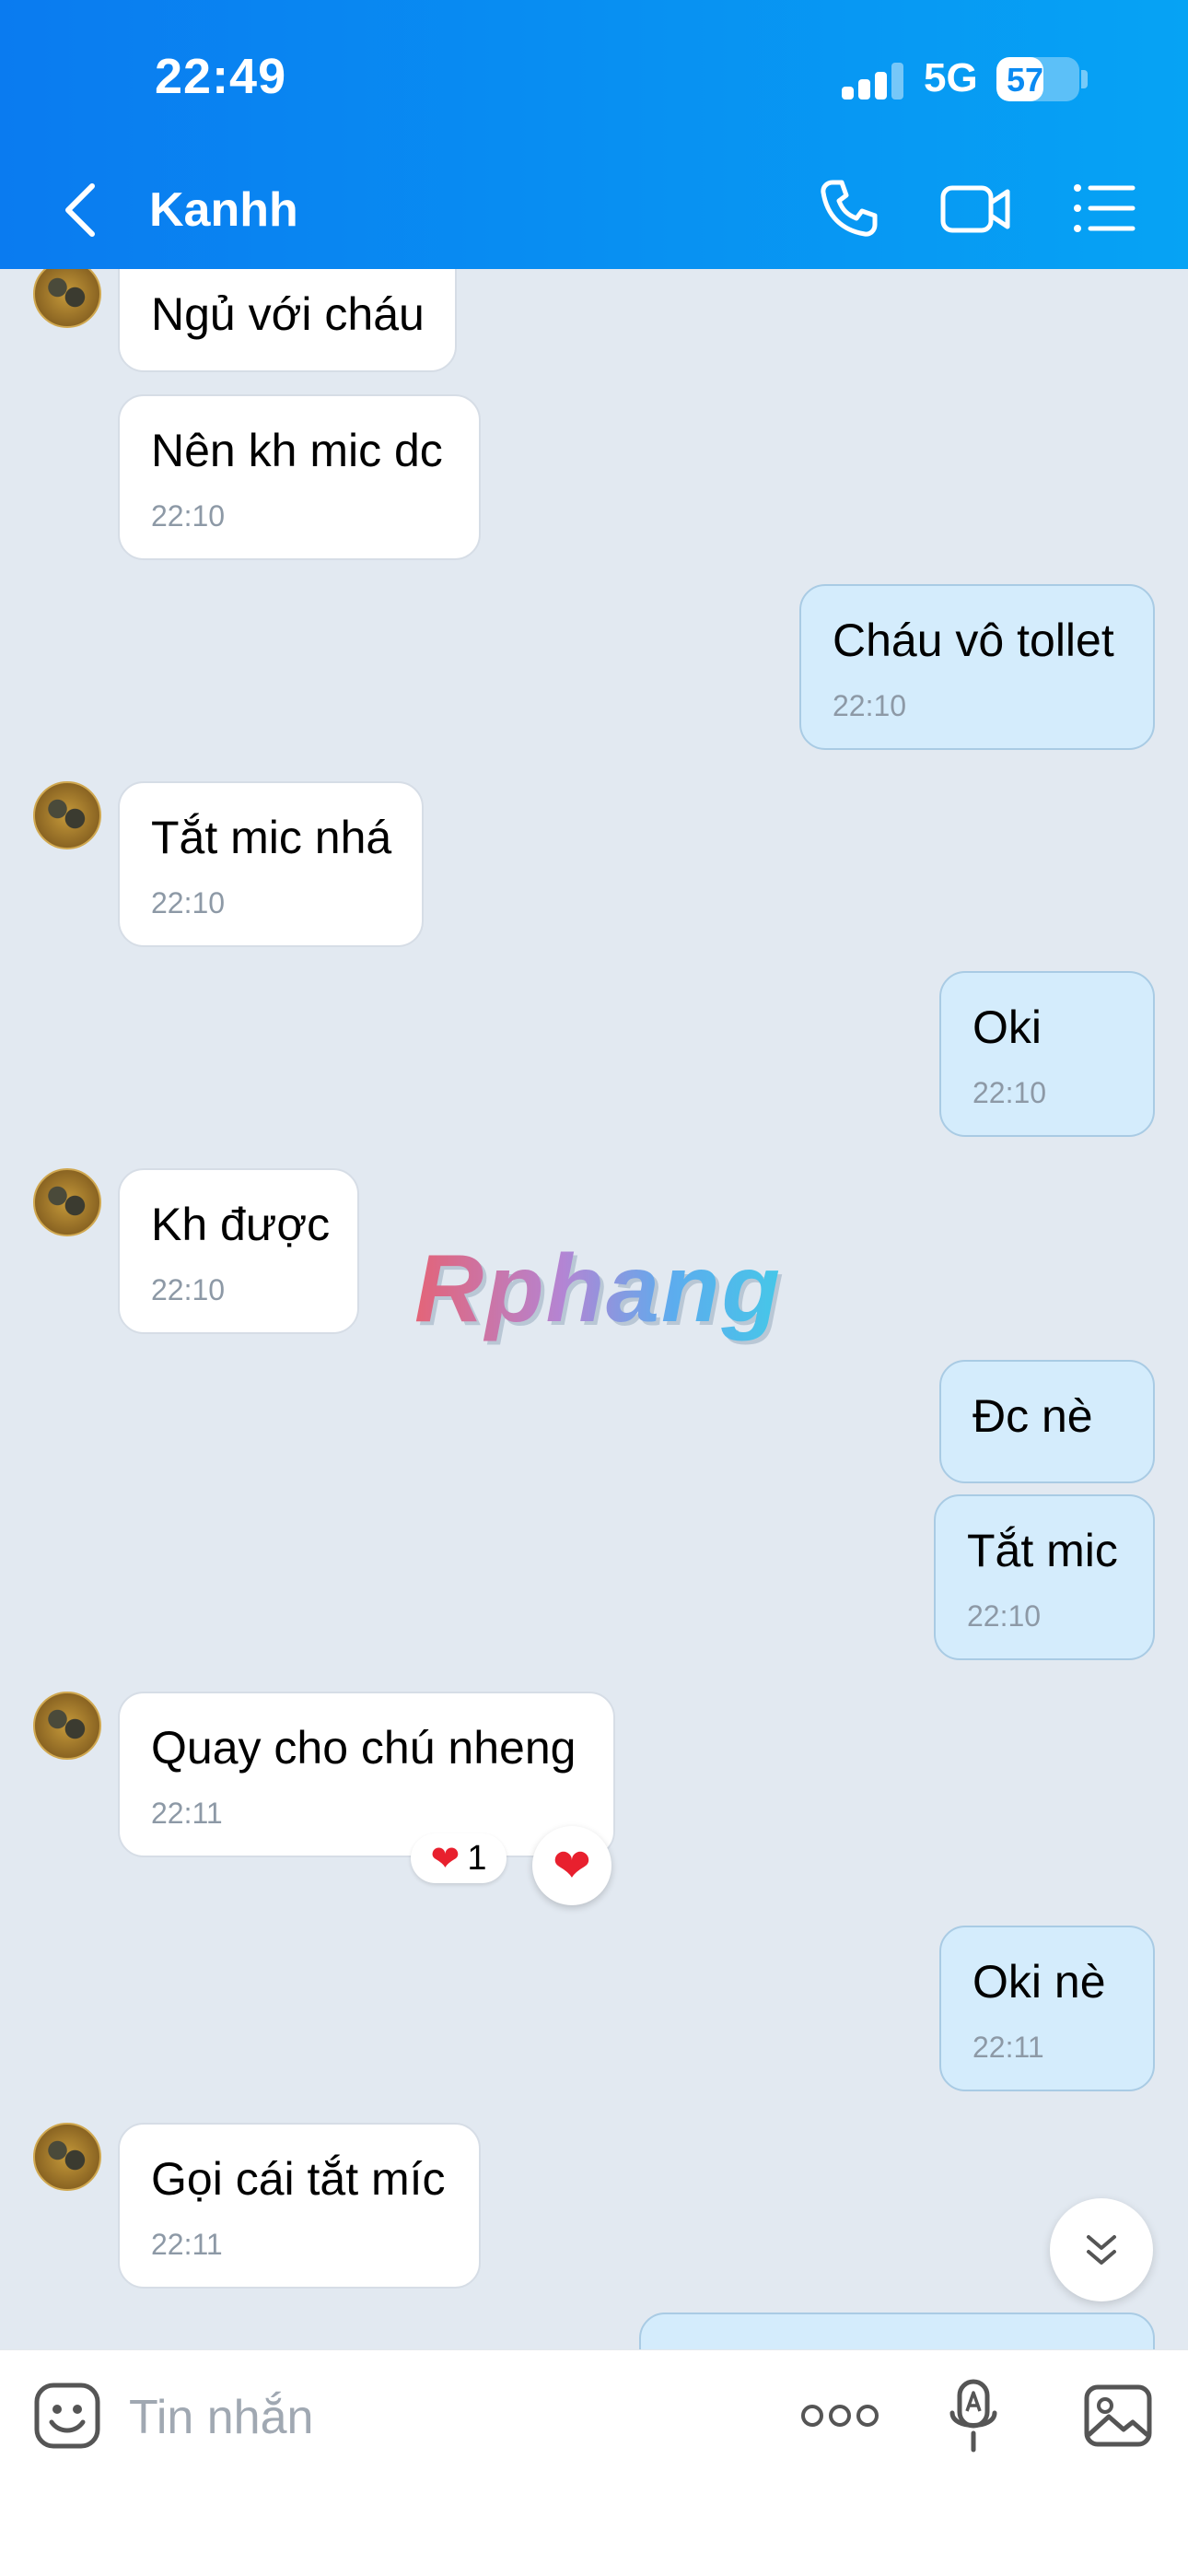 The width and height of the screenshot is (1188, 2576). I want to click on outgoing-message: Cháu vô tollet 22:10, so click(977, 667).